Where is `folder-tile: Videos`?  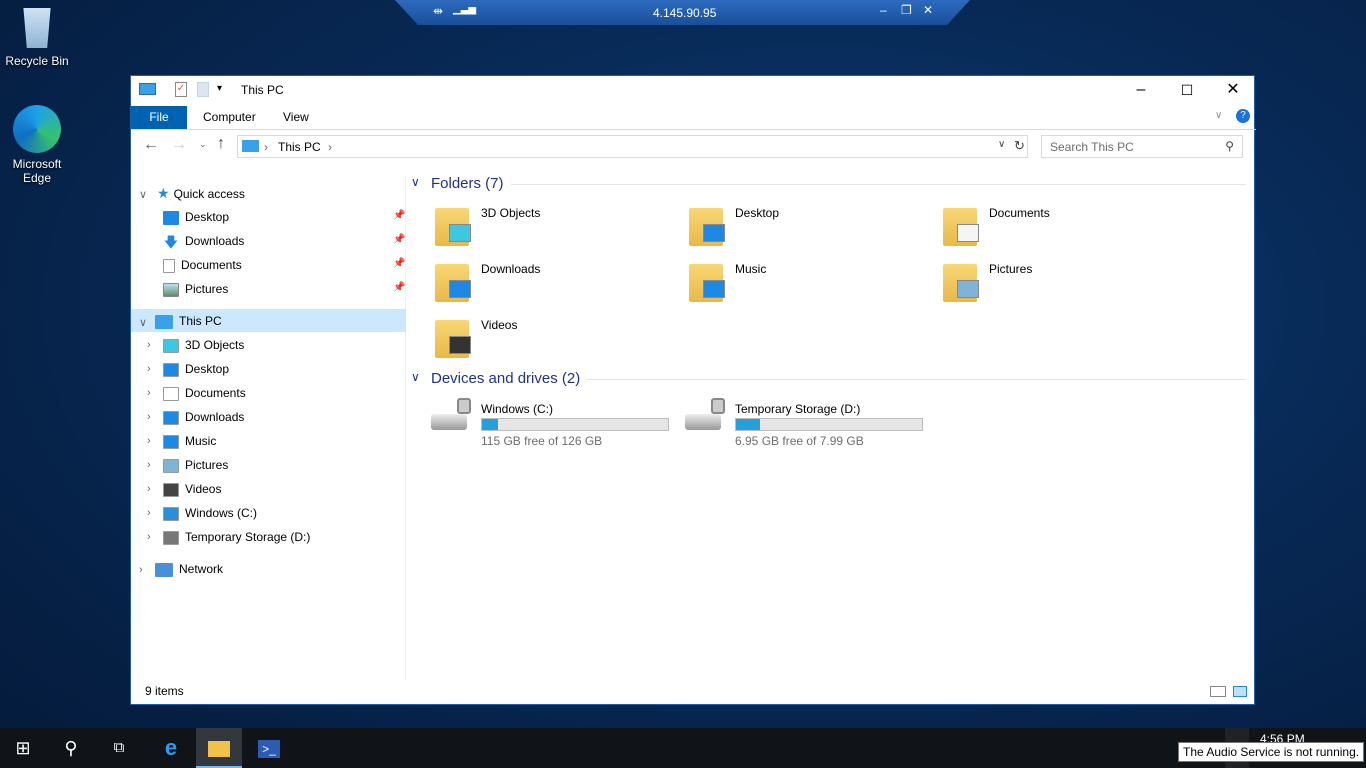
folder-tile: Videos is located at coordinates (560, 339).